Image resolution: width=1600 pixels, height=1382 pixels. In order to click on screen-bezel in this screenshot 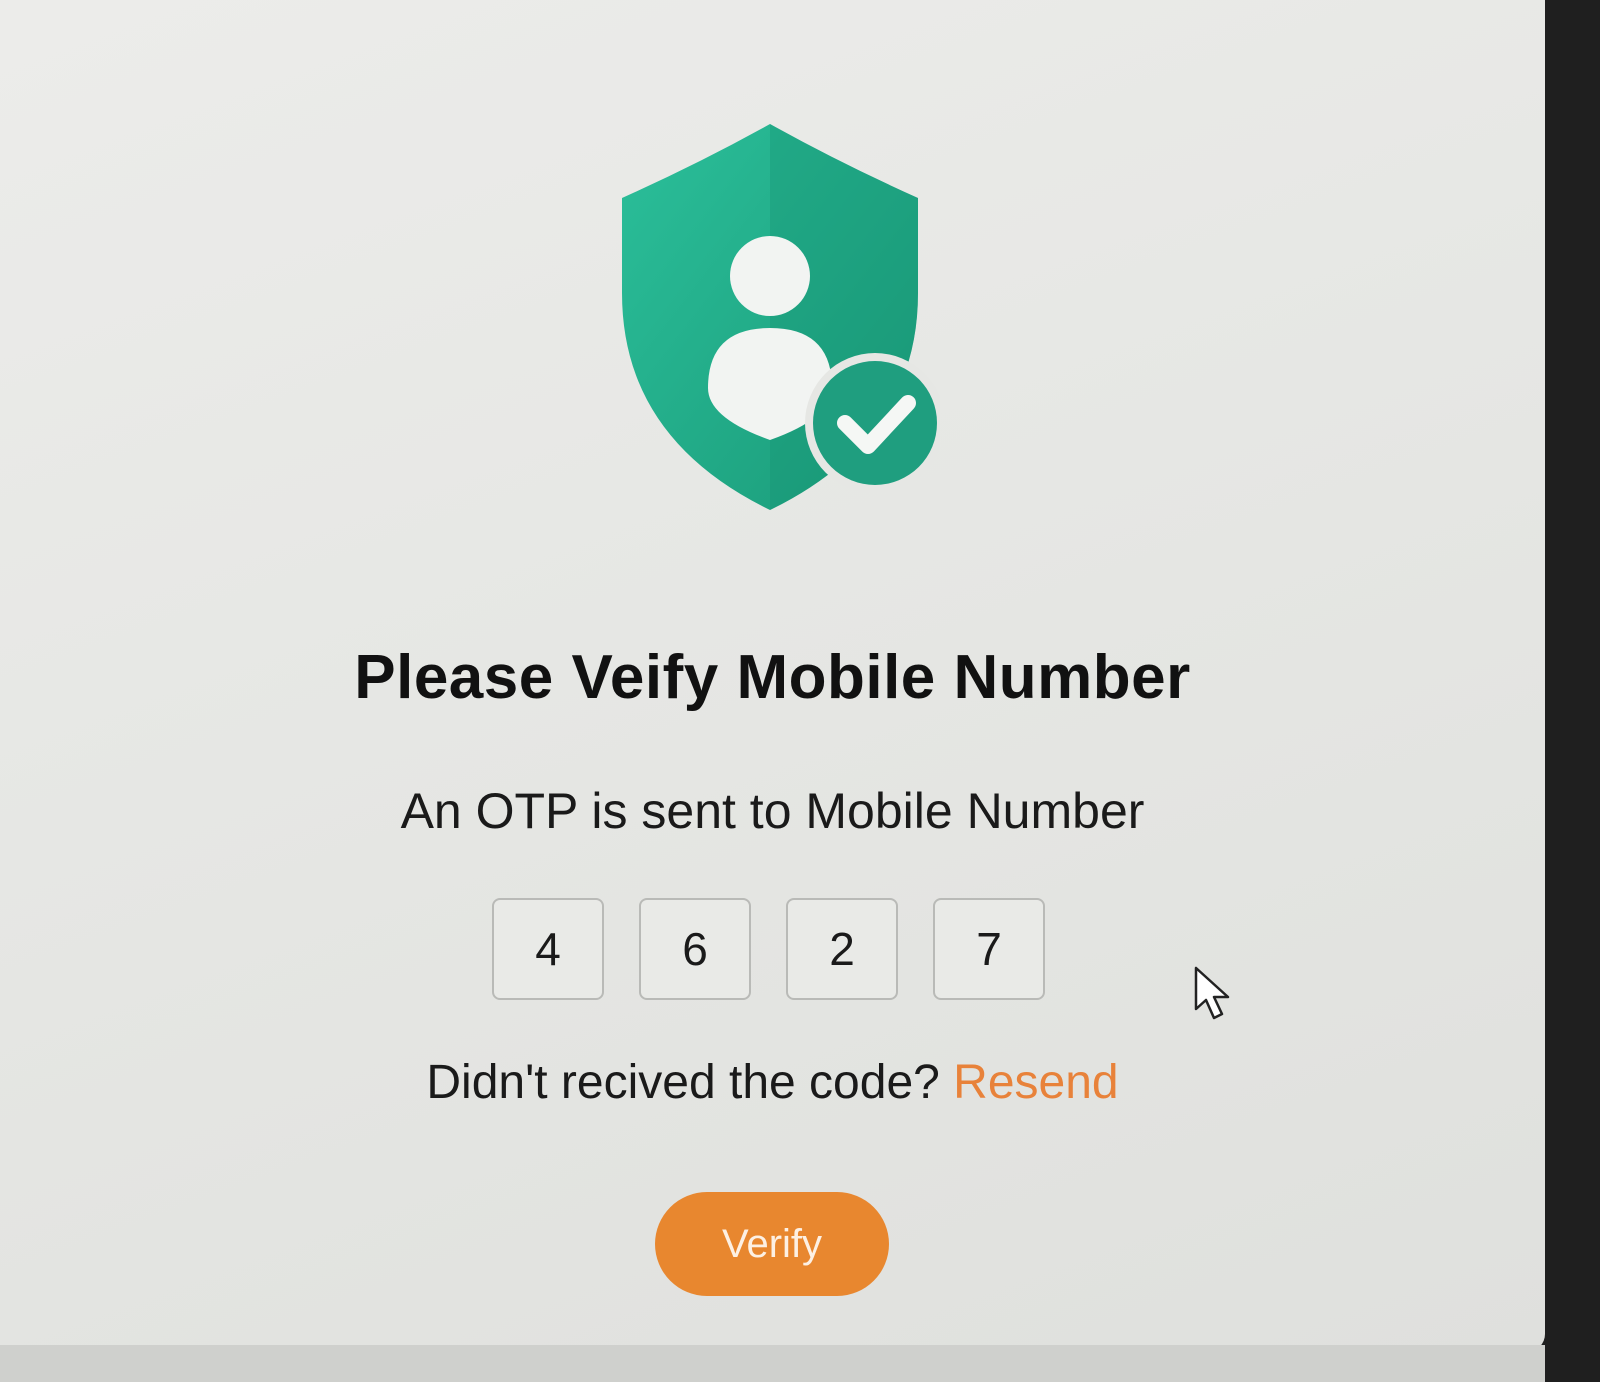, I will do `click(772, 1363)`.